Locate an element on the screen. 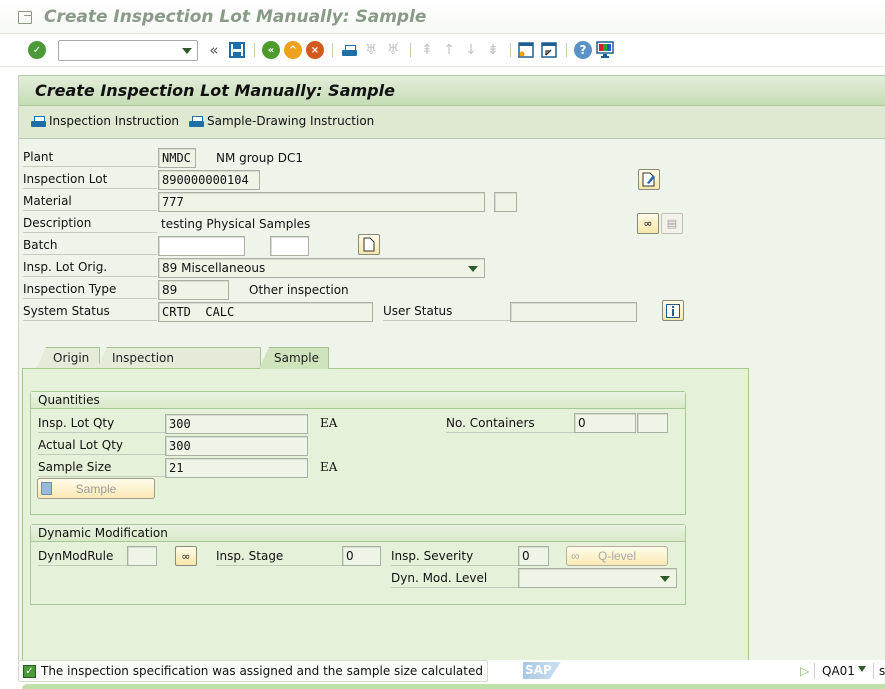  button-label: Q-level is located at coordinates (616, 556).